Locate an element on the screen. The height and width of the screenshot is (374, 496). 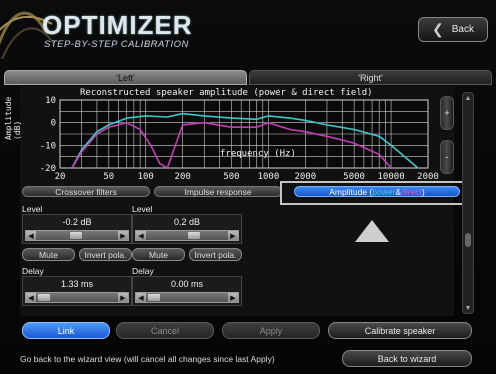
y-tick-label: -10 is located at coordinates (48, 146).